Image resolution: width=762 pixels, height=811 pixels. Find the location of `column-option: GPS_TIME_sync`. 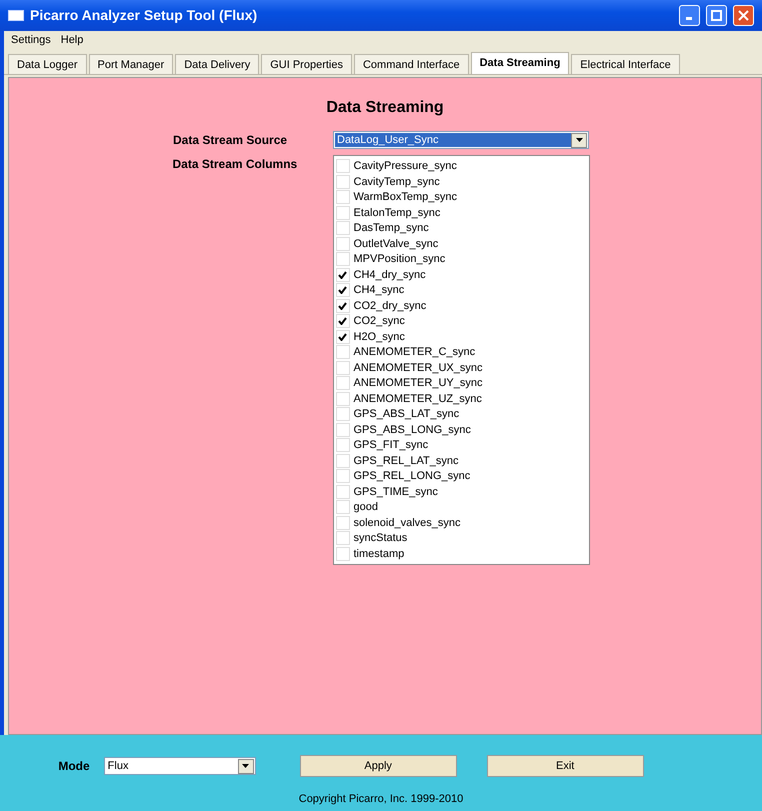

column-option: GPS_TIME_sync is located at coordinates (396, 492).